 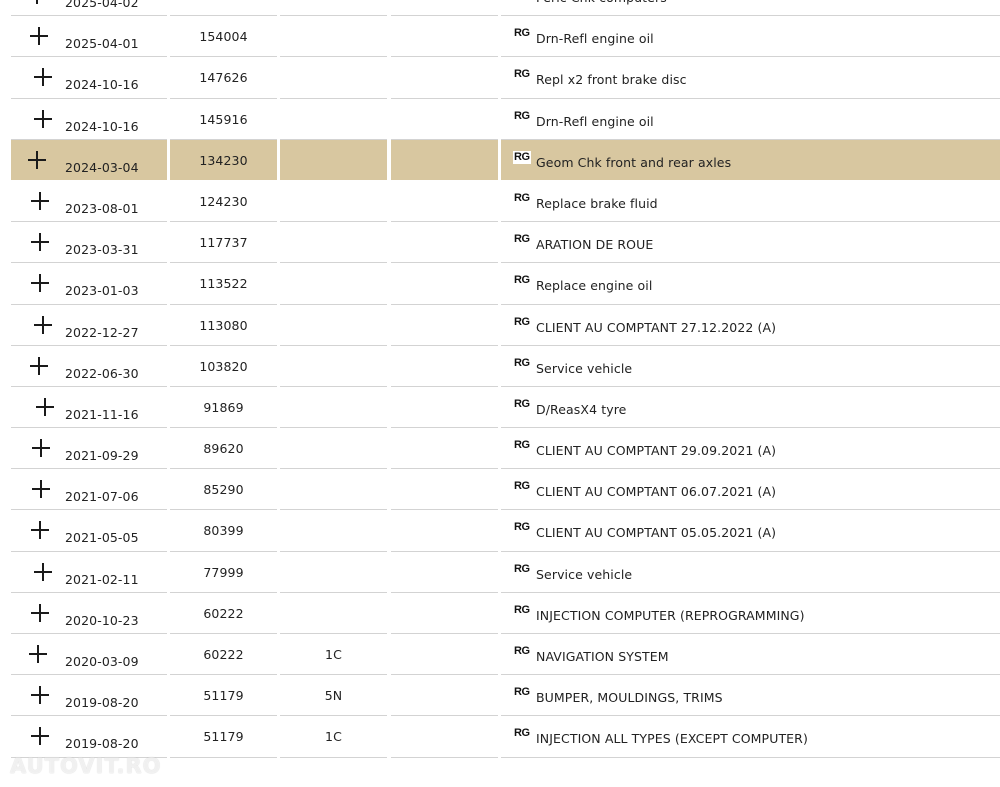 I want to click on table-row: 2023-08-01 124230 RG Replace brake fluid, so click(x=500, y=202).